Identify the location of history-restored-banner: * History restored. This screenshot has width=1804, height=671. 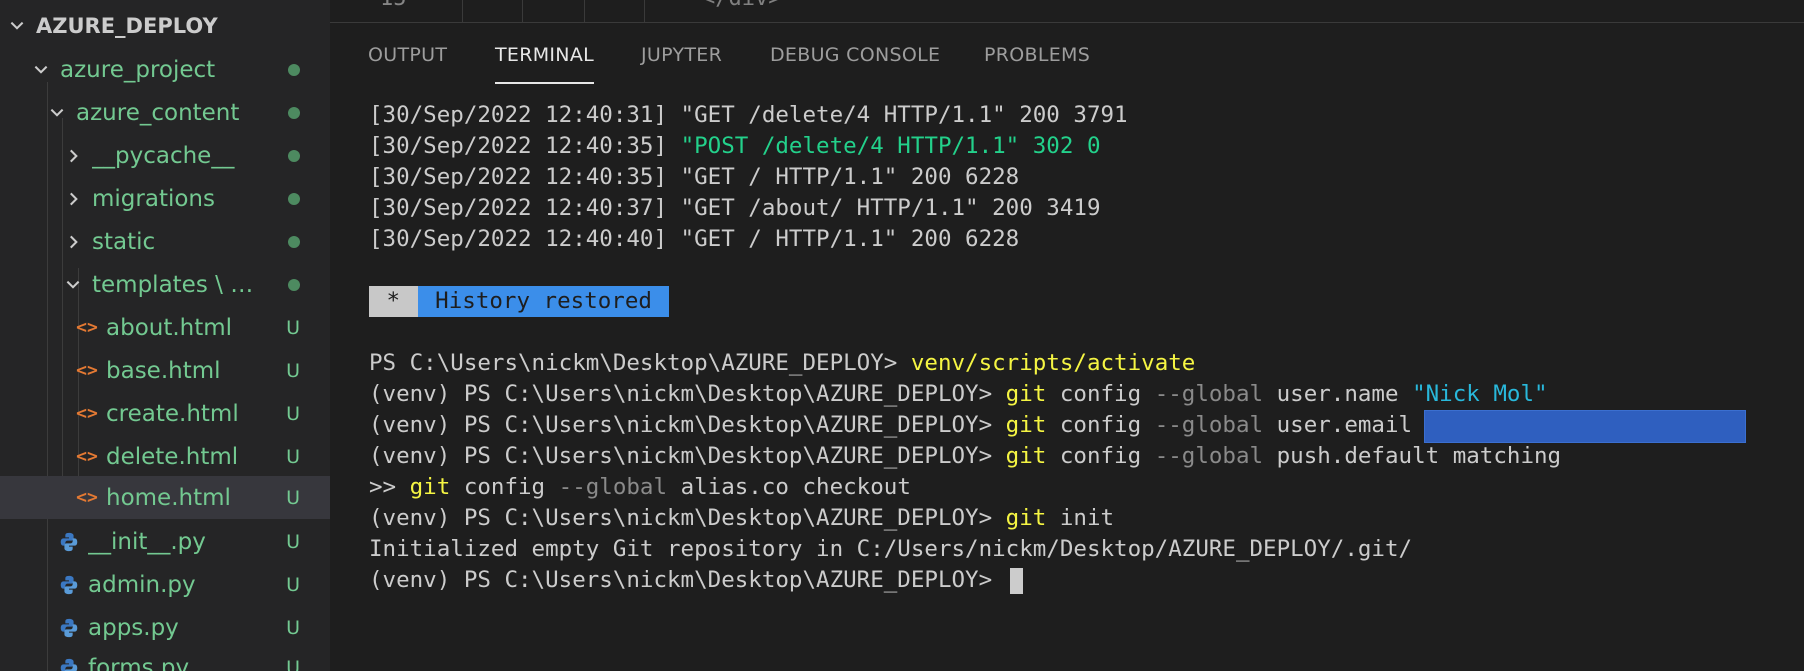
(519, 301).